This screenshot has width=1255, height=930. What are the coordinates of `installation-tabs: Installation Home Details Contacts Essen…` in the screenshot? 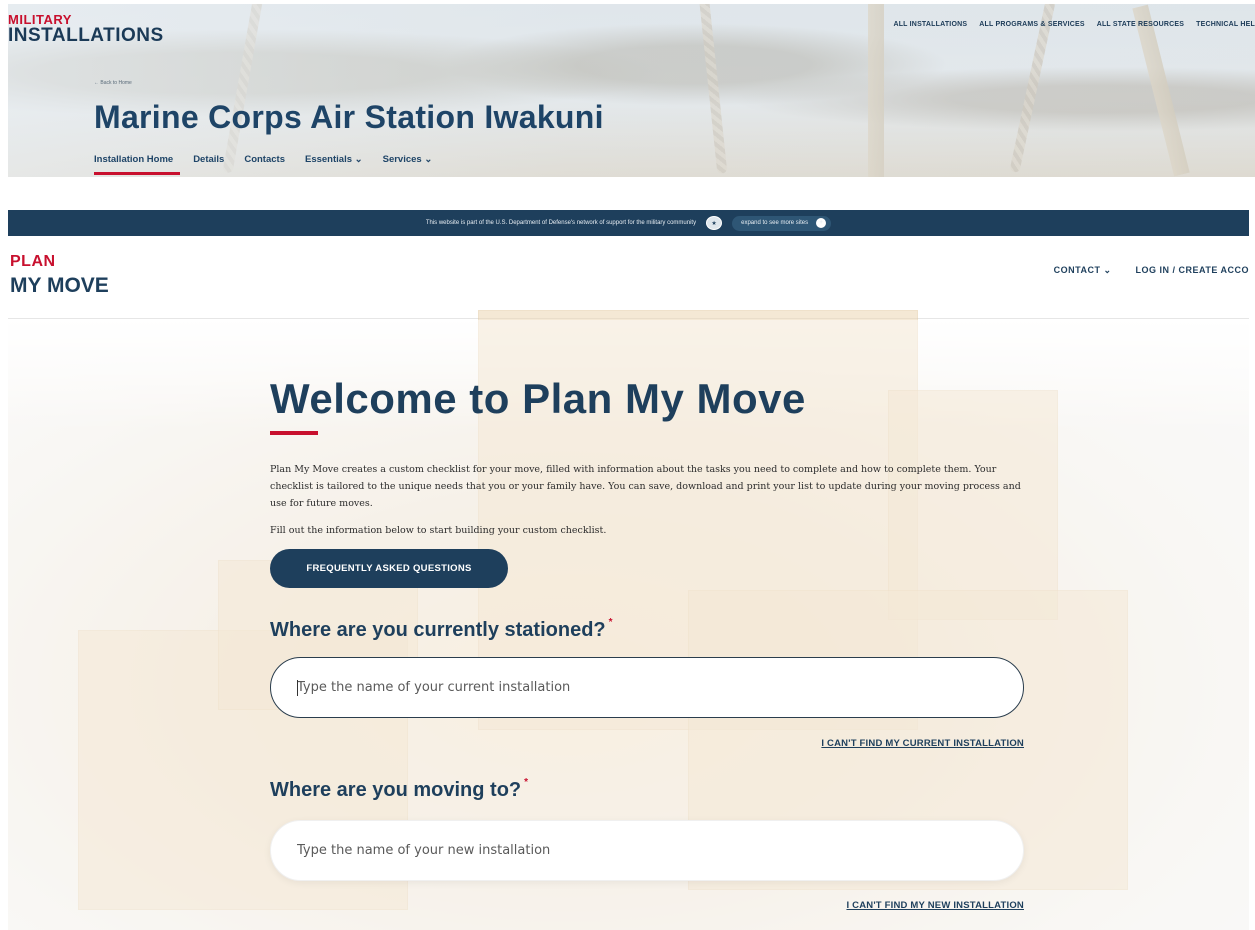 It's located at (263, 159).